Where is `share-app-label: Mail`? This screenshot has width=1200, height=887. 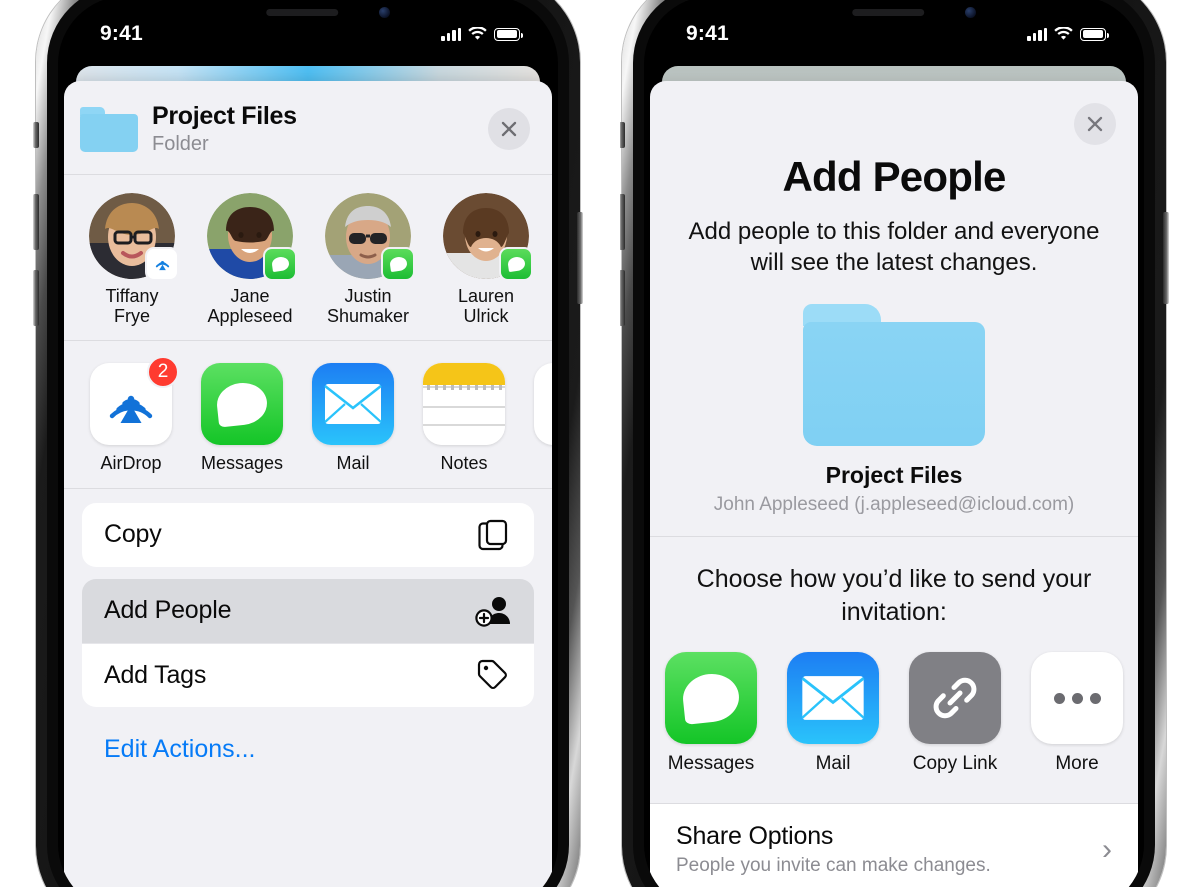
share-app-label: Mail is located at coordinates (353, 462).